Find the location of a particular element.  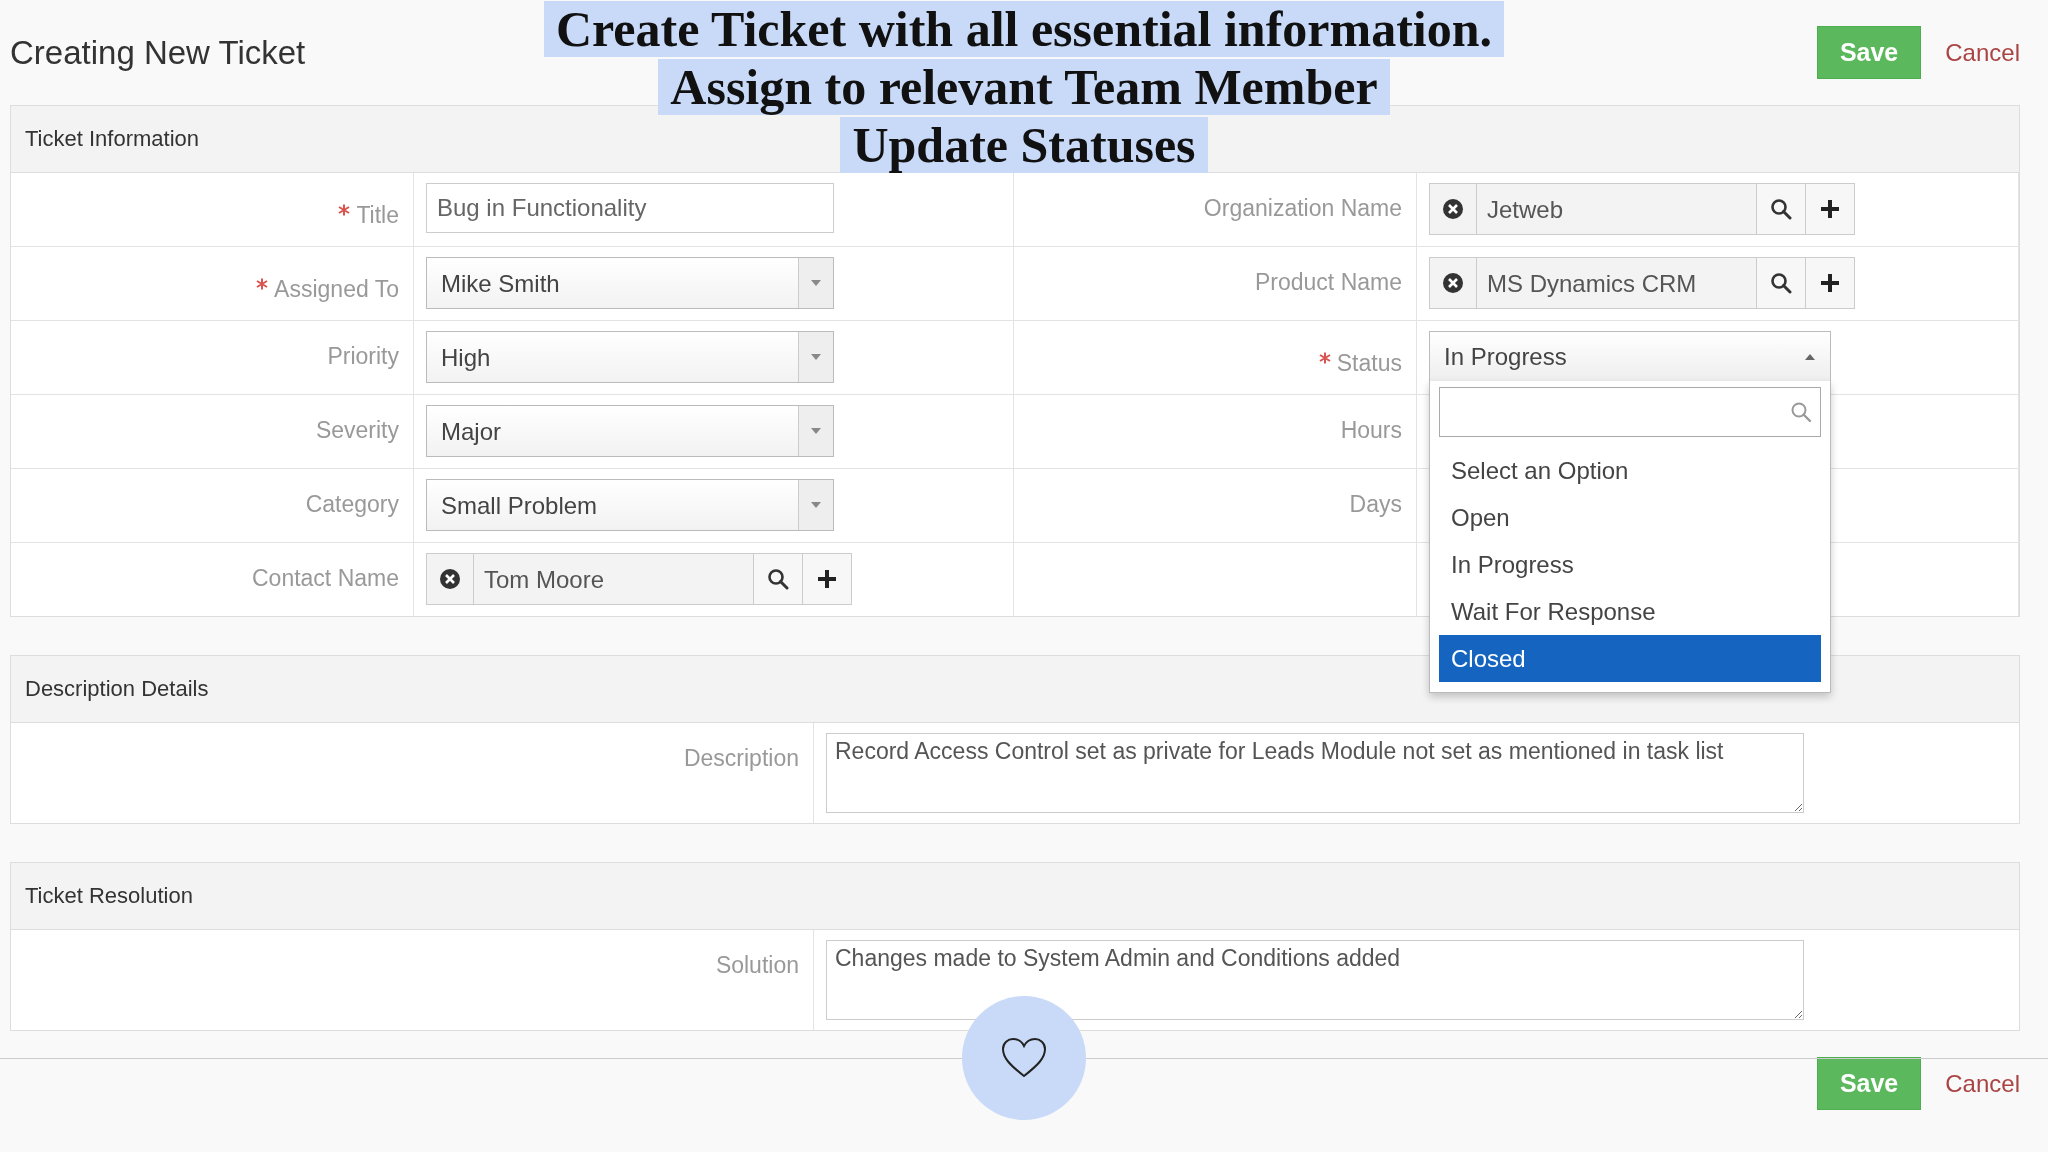

dropdown-option: In Progress is located at coordinates (1630, 564).